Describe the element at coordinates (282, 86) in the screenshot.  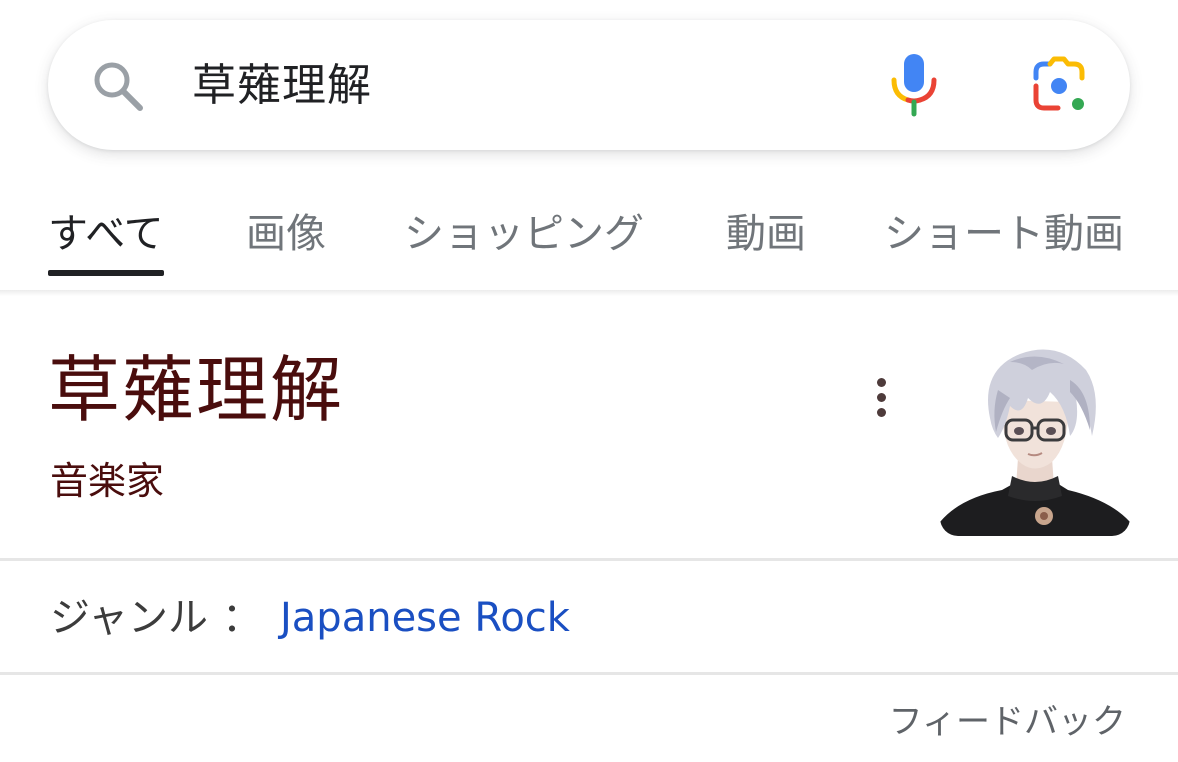
I see `search-input: 草薙理解` at that location.